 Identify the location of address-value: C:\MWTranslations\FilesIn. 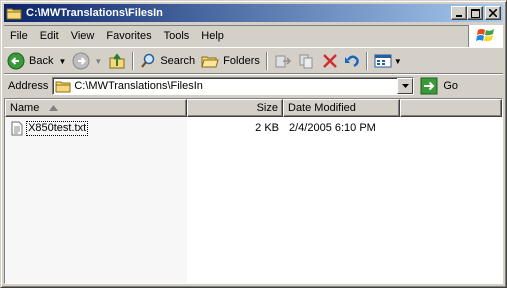
(138, 86).